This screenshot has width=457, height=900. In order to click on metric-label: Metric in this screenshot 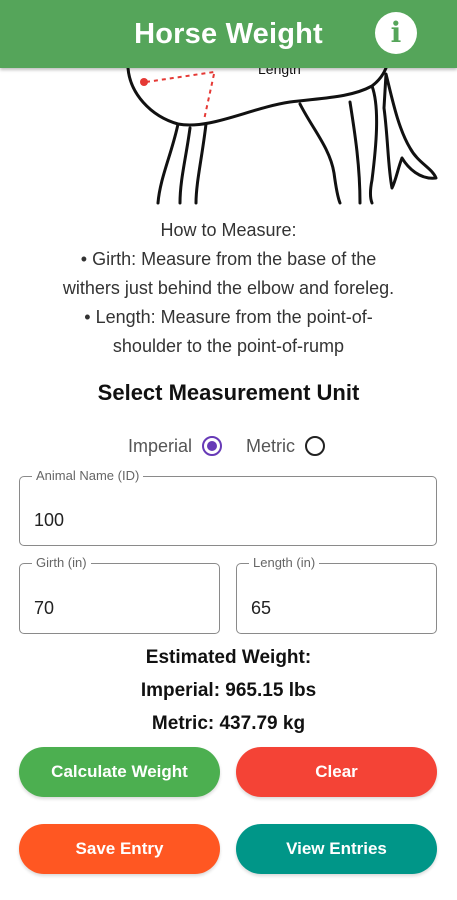, I will do `click(270, 446)`.